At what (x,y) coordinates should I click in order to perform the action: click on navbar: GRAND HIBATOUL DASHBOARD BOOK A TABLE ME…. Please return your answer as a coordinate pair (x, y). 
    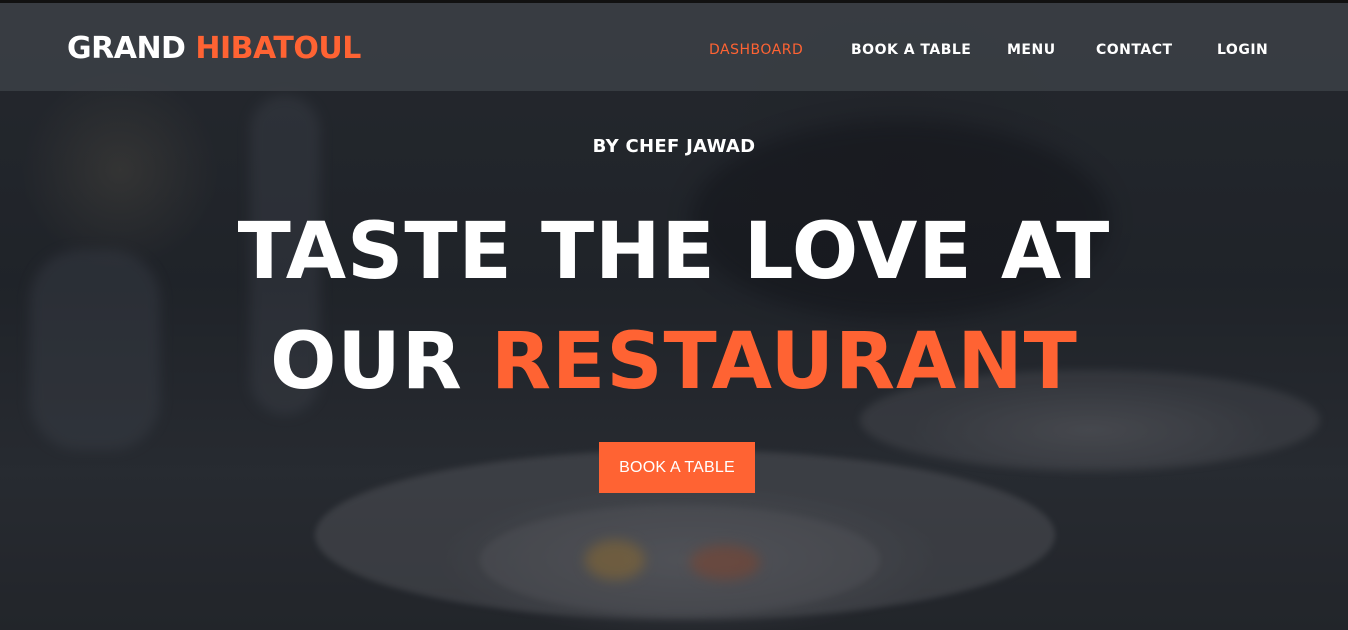
    Looking at the image, I should click on (674, 47).